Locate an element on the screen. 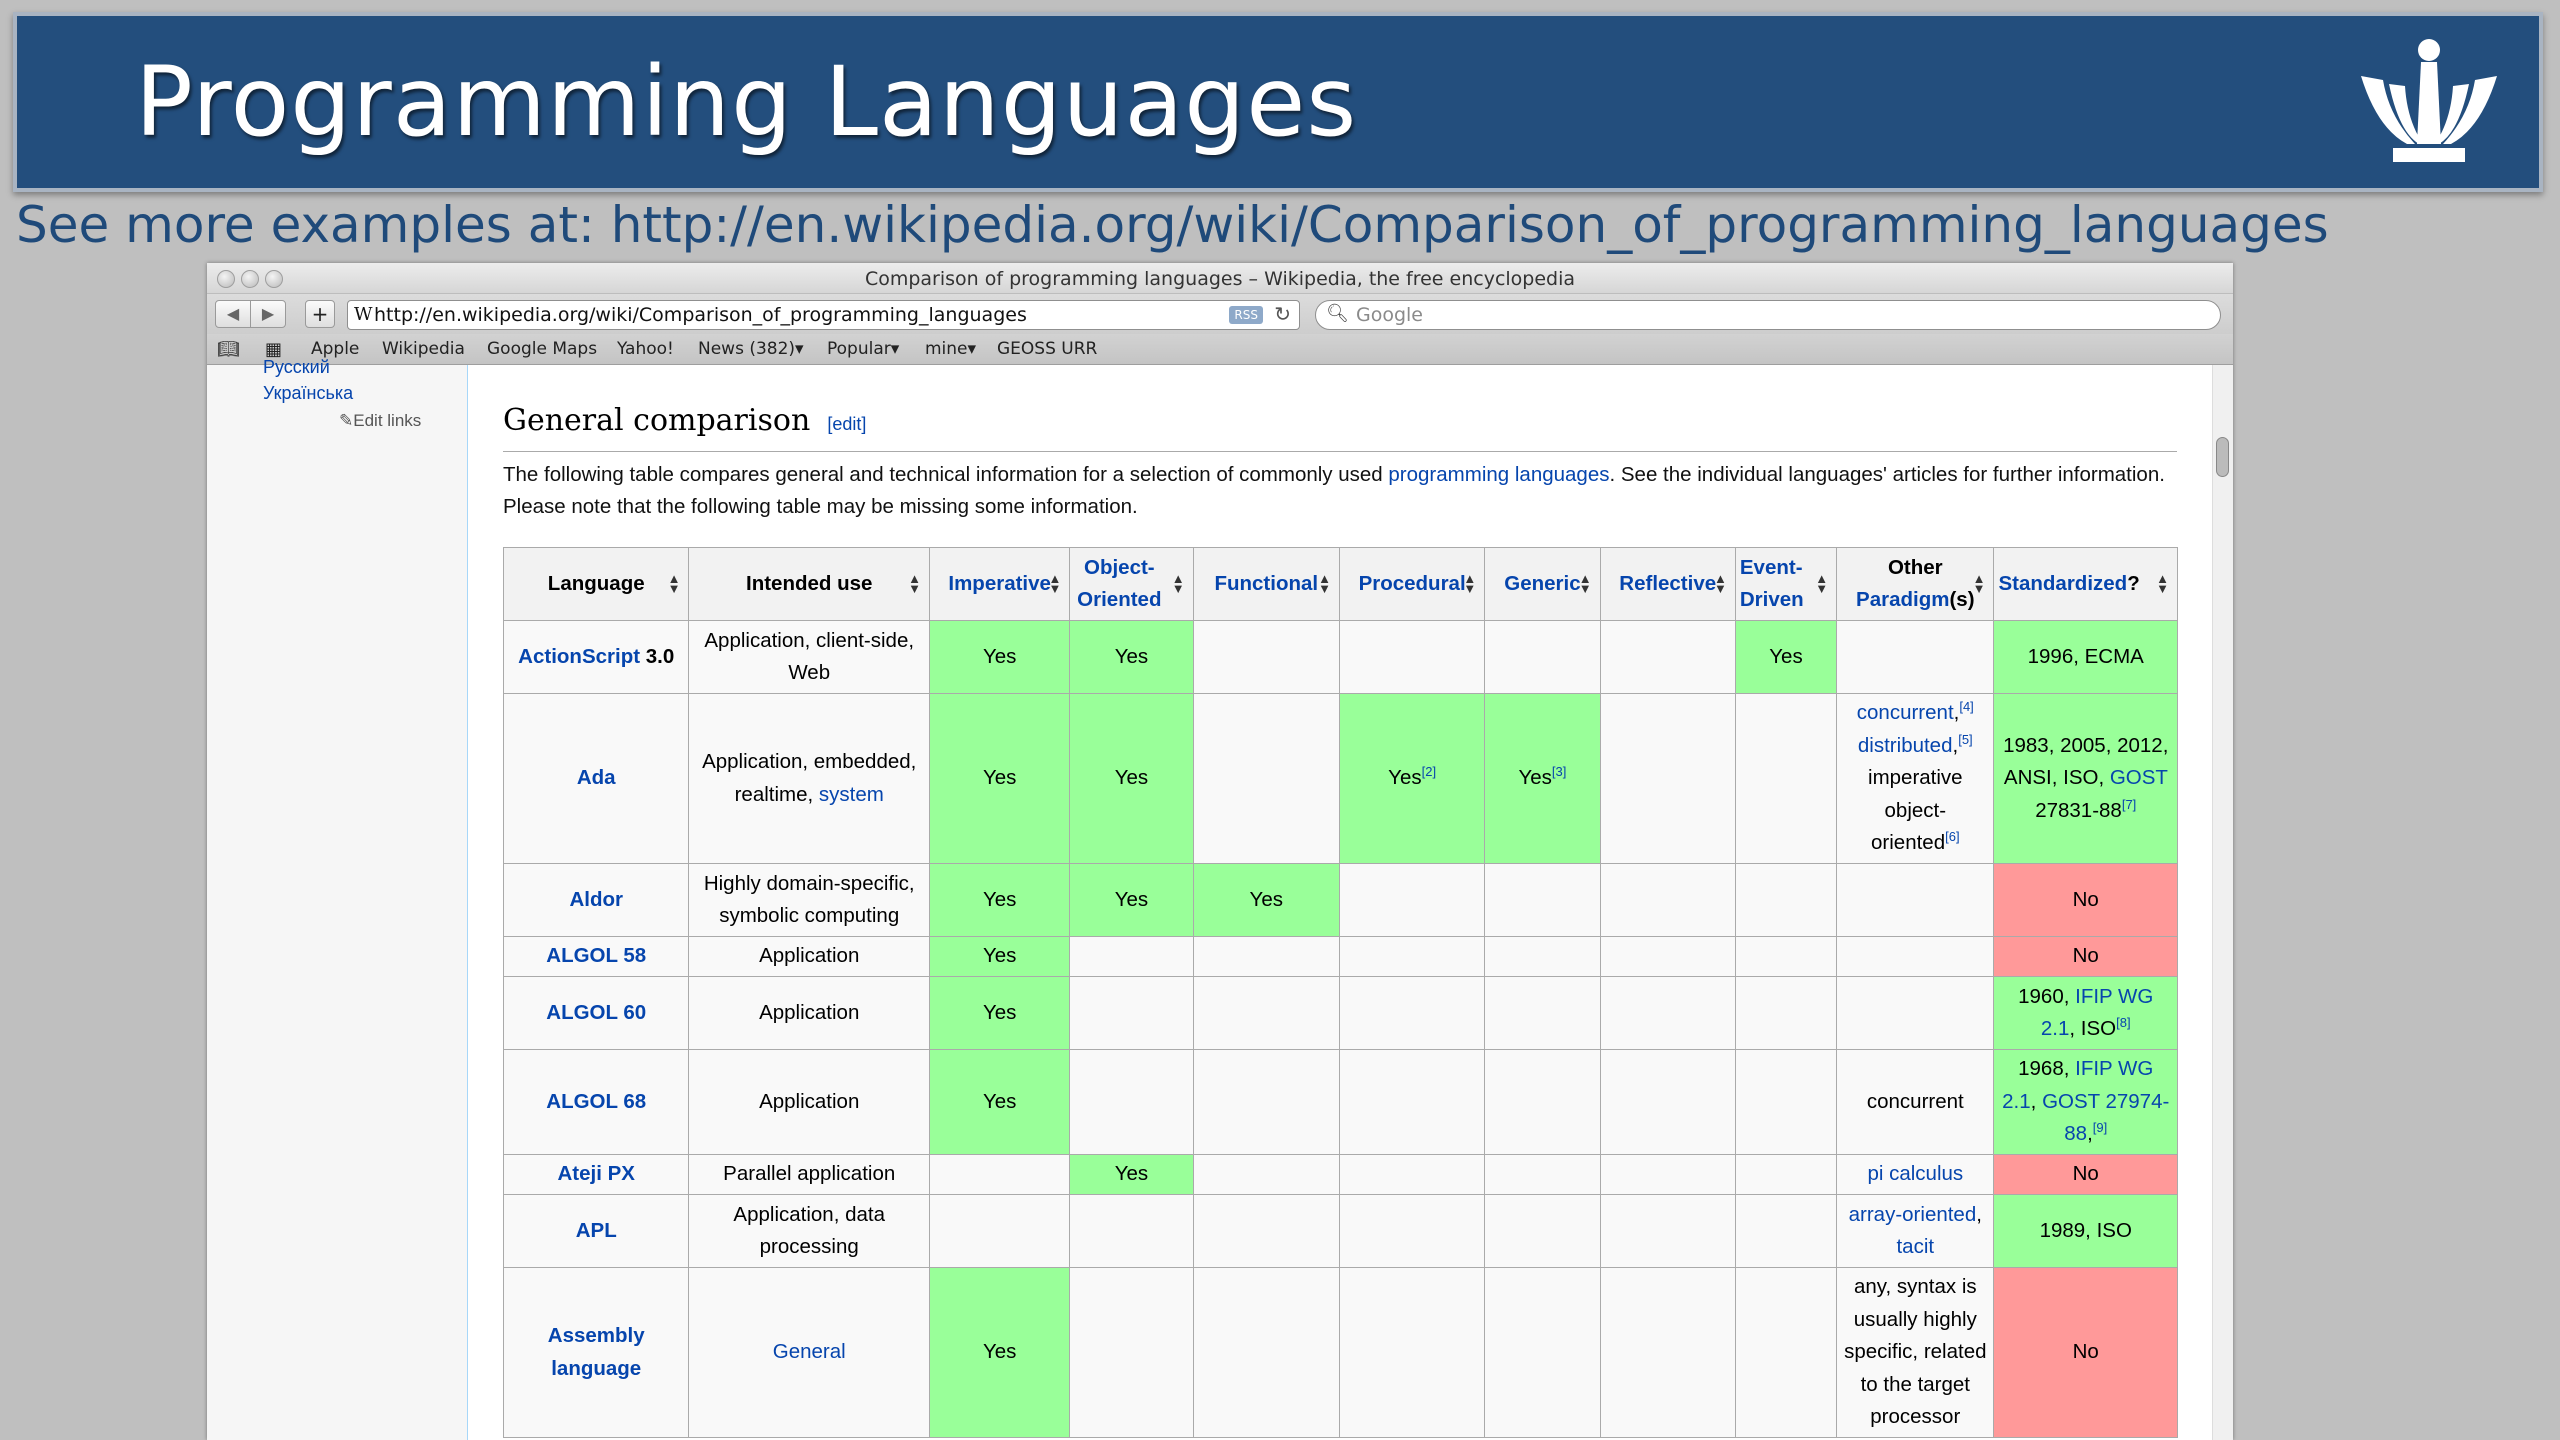 The image size is (2560, 1440). search-input: 🔍︎ Google is located at coordinates (1768, 315).